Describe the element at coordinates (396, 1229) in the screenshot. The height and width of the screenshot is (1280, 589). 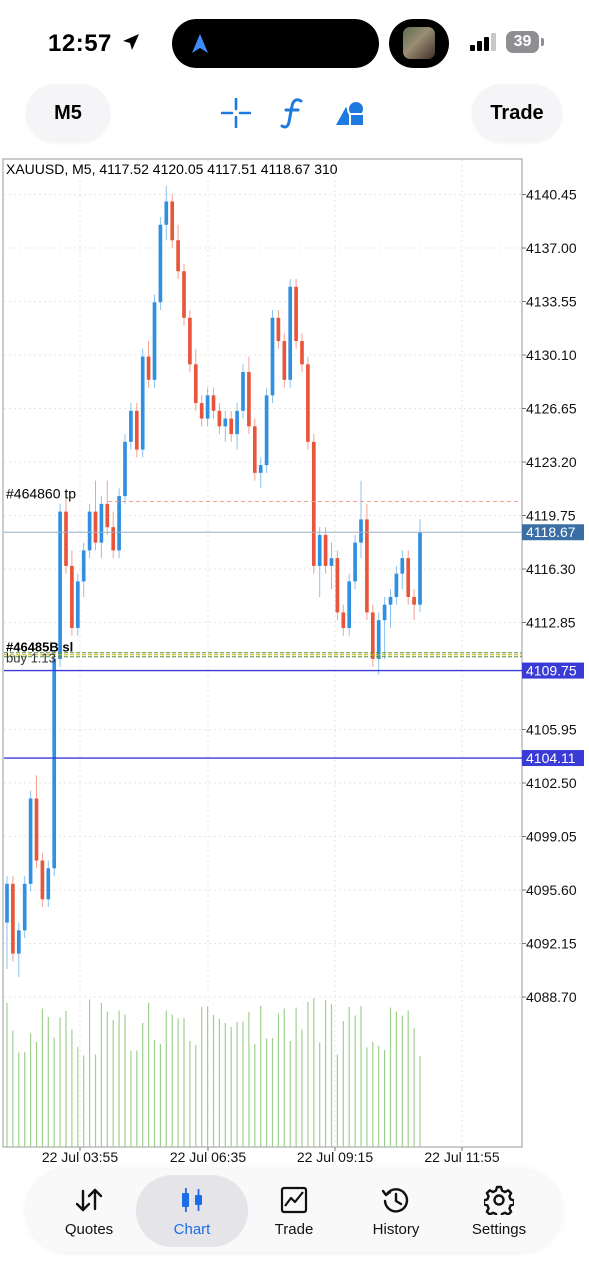
I see `tab-history-label: History` at that location.